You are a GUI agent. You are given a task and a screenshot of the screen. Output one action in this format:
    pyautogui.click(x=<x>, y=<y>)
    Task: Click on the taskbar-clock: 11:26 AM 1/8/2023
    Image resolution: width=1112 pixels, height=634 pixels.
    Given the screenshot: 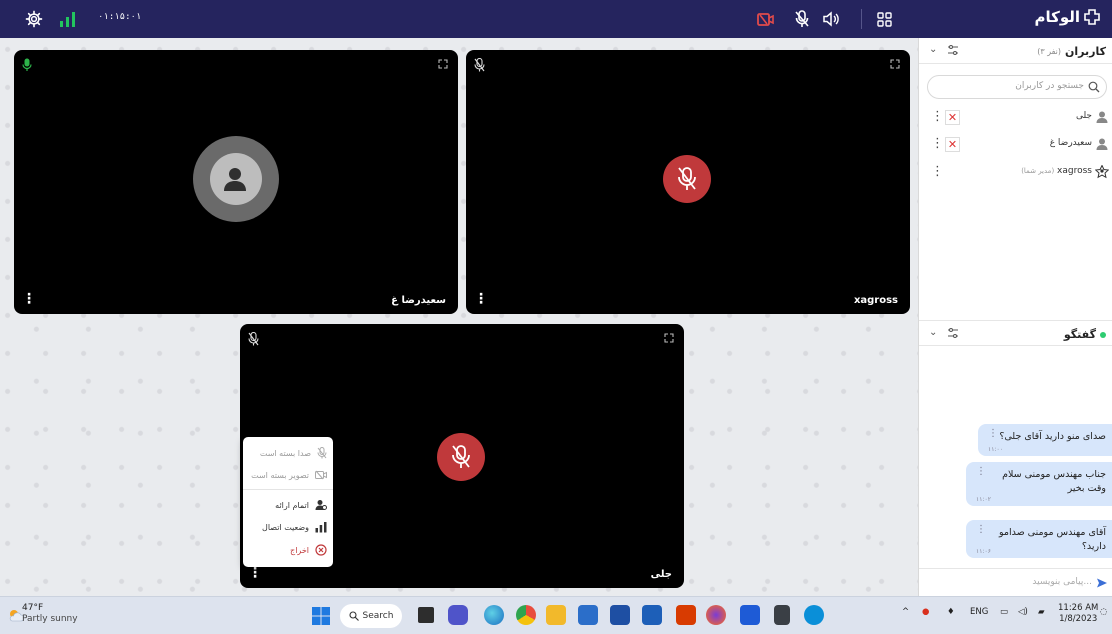 What is the action you would take?
    pyautogui.click(x=1078, y=614)
    